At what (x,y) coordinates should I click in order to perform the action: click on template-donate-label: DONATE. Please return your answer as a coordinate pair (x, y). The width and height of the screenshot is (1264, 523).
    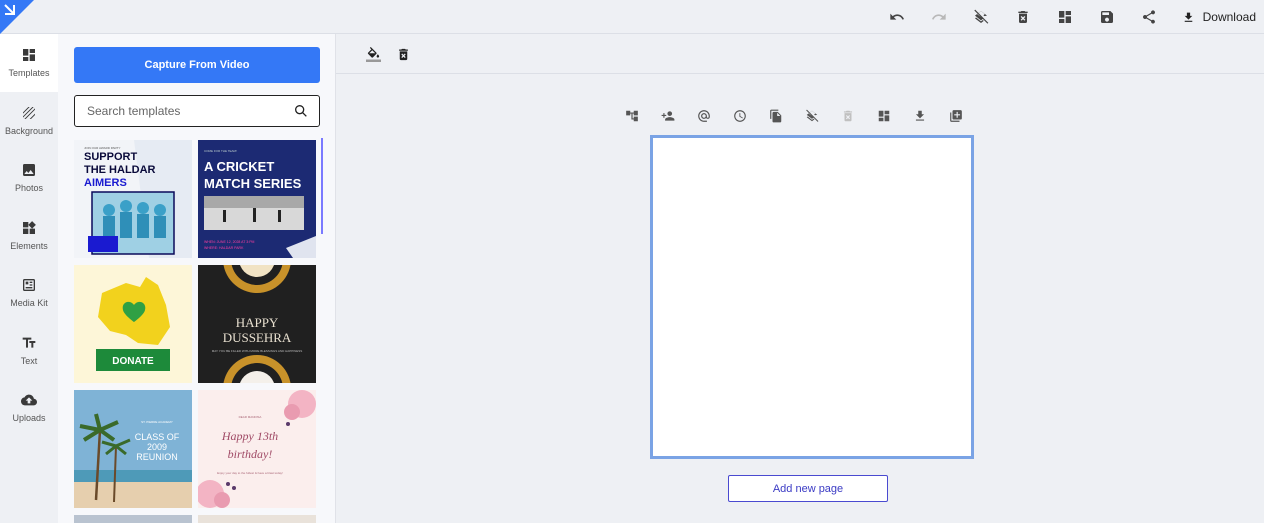
    Looking at the image, I should click on (133, 361).